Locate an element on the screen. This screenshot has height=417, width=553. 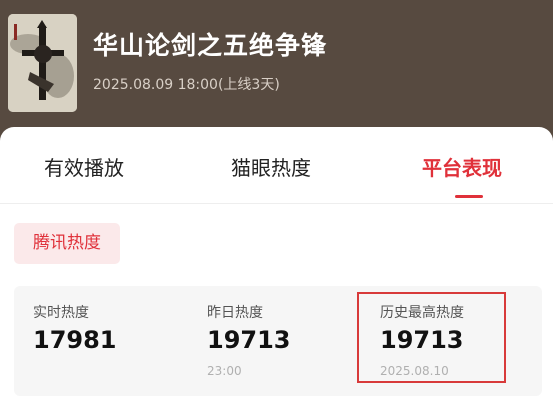
stat-realtime-heat: 实时热度 17981 is located at coordinates (103, 341).